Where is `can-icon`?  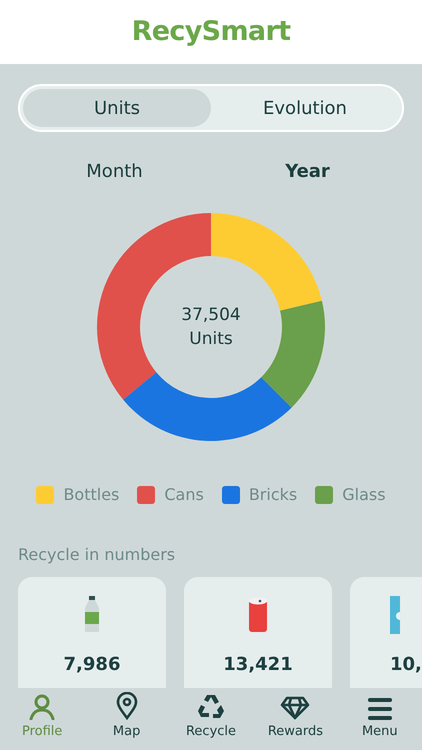
can-icon is located at coordinates (258, 615).